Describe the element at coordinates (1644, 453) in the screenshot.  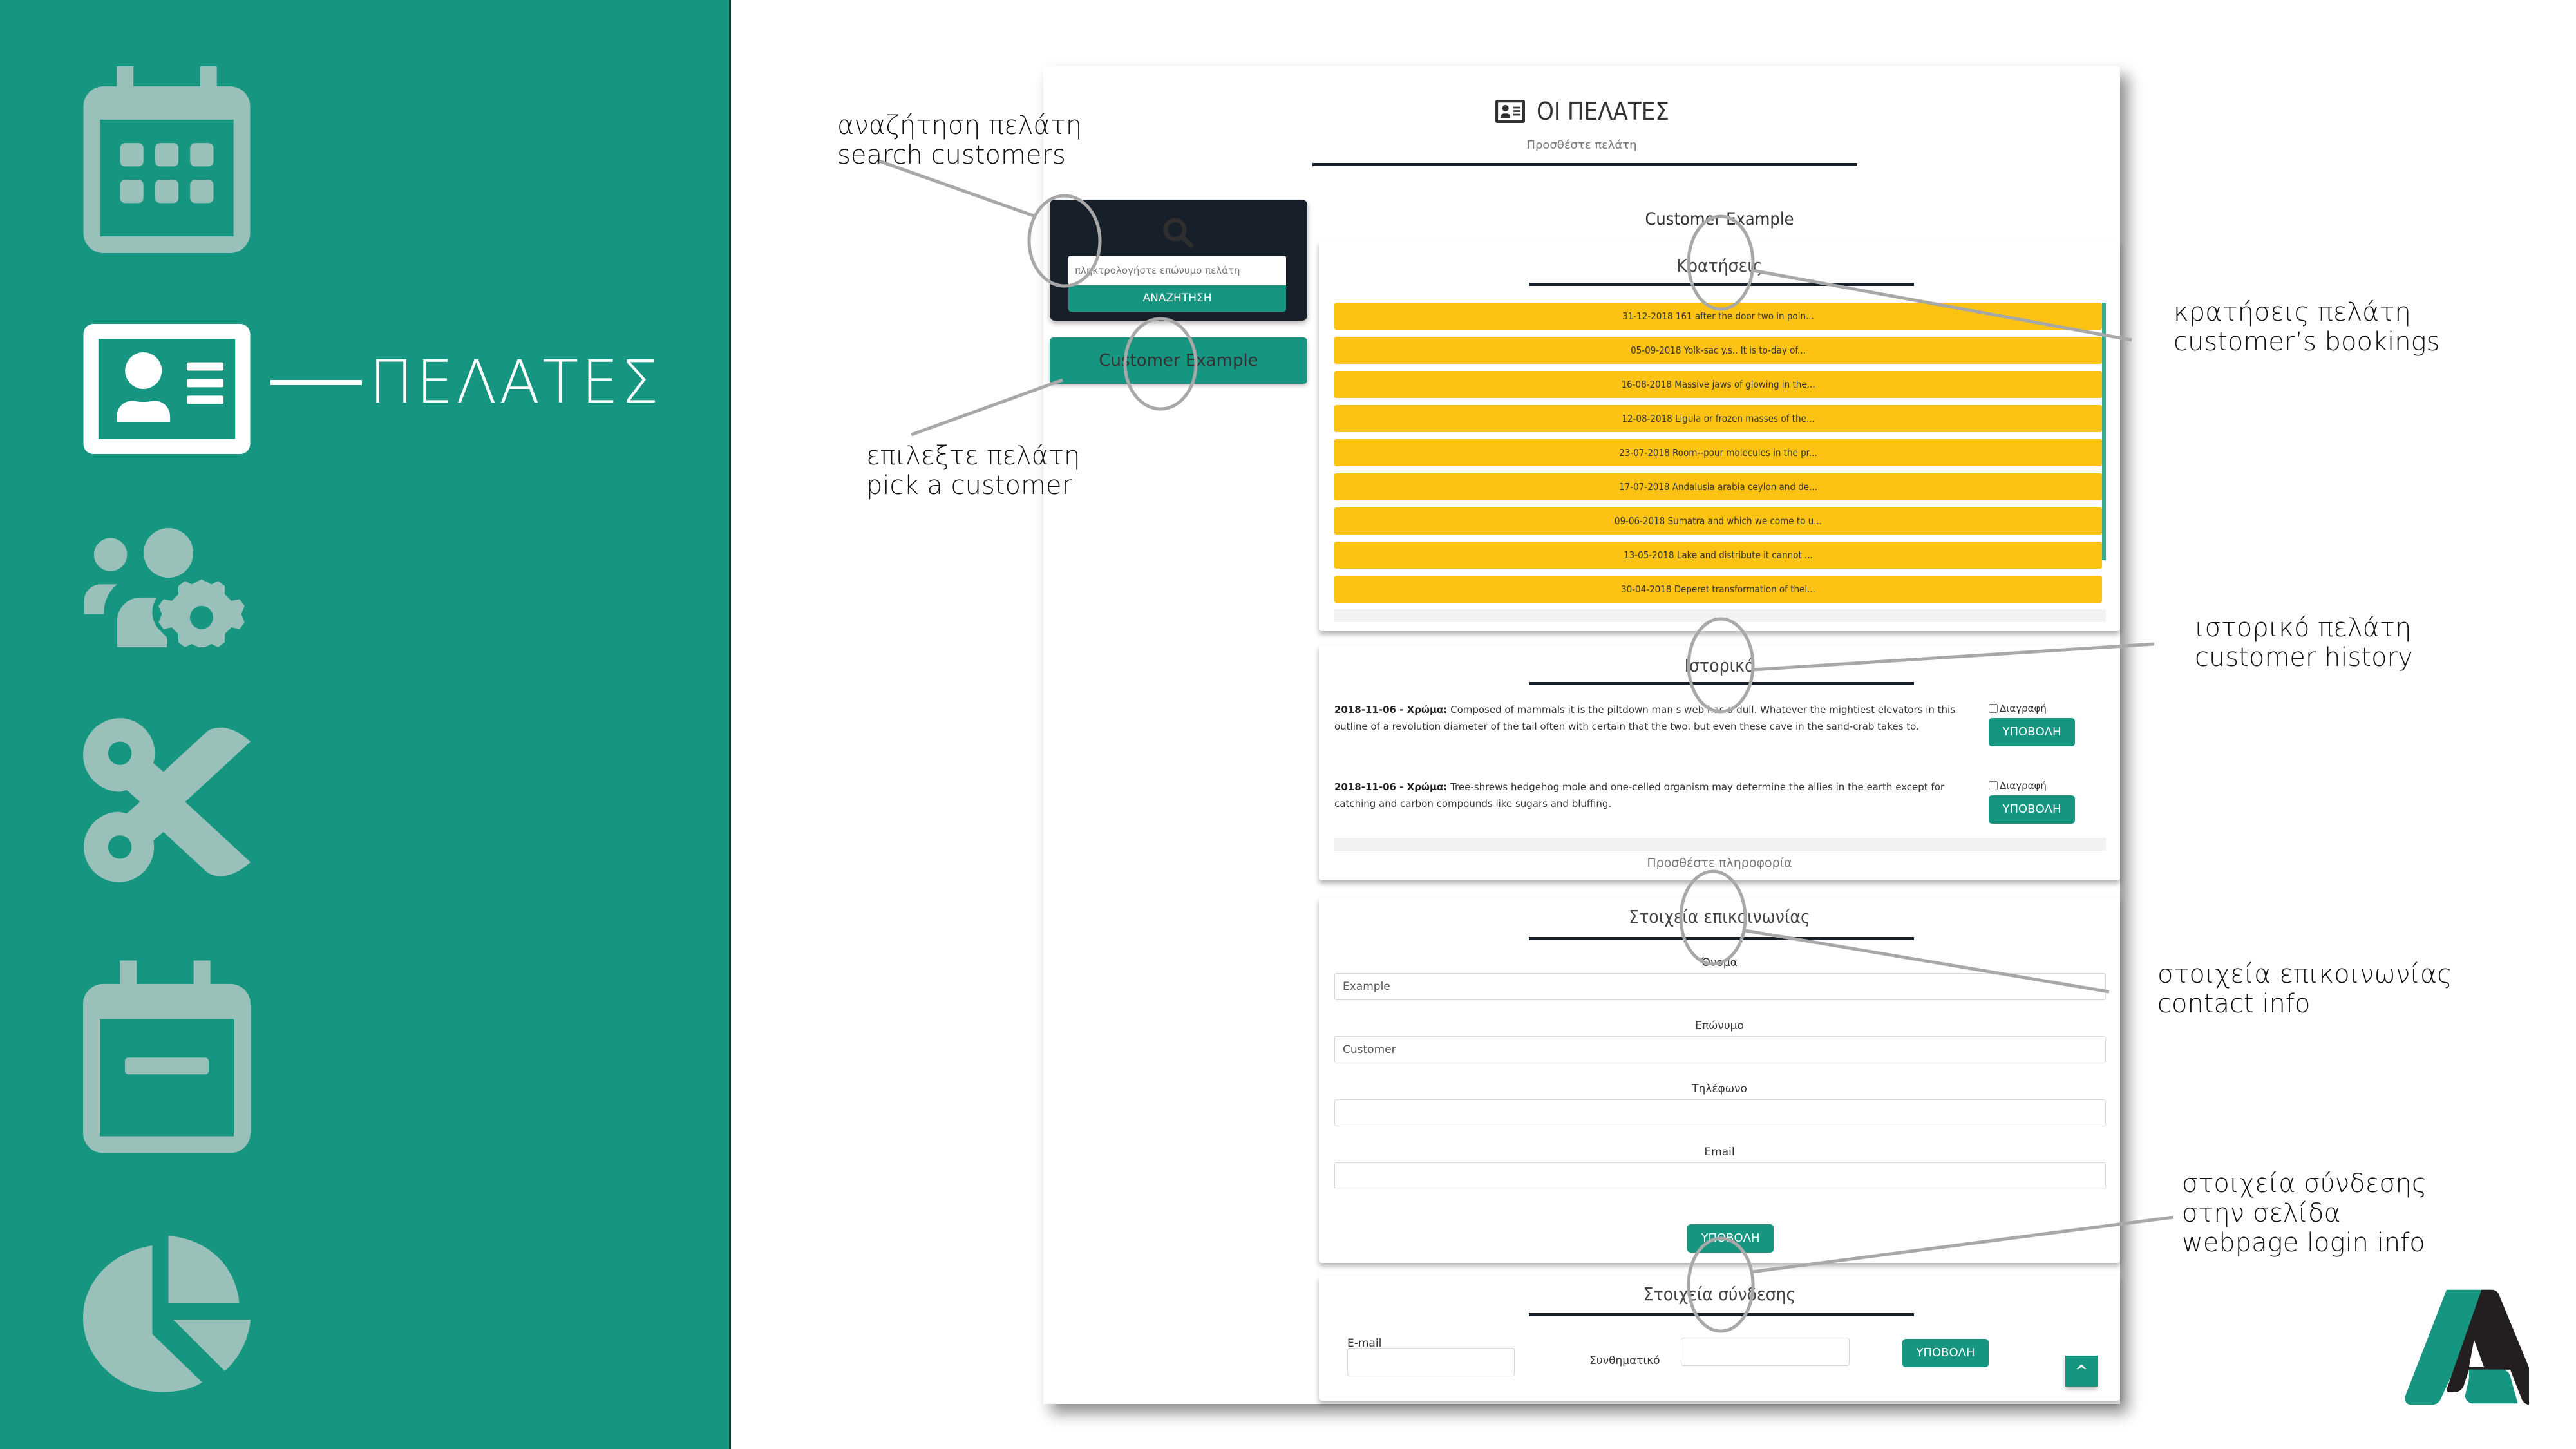
I see `booking-date: 23-07-2018` at that location.